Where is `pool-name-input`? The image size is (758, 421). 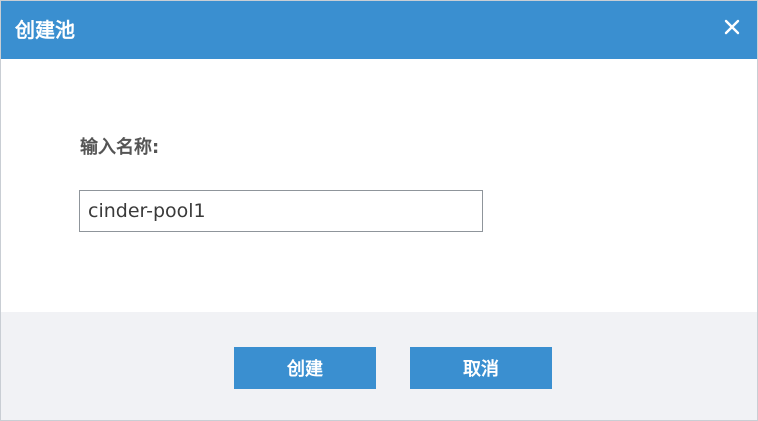 pool-name-input is located at coordinates (281, 211).